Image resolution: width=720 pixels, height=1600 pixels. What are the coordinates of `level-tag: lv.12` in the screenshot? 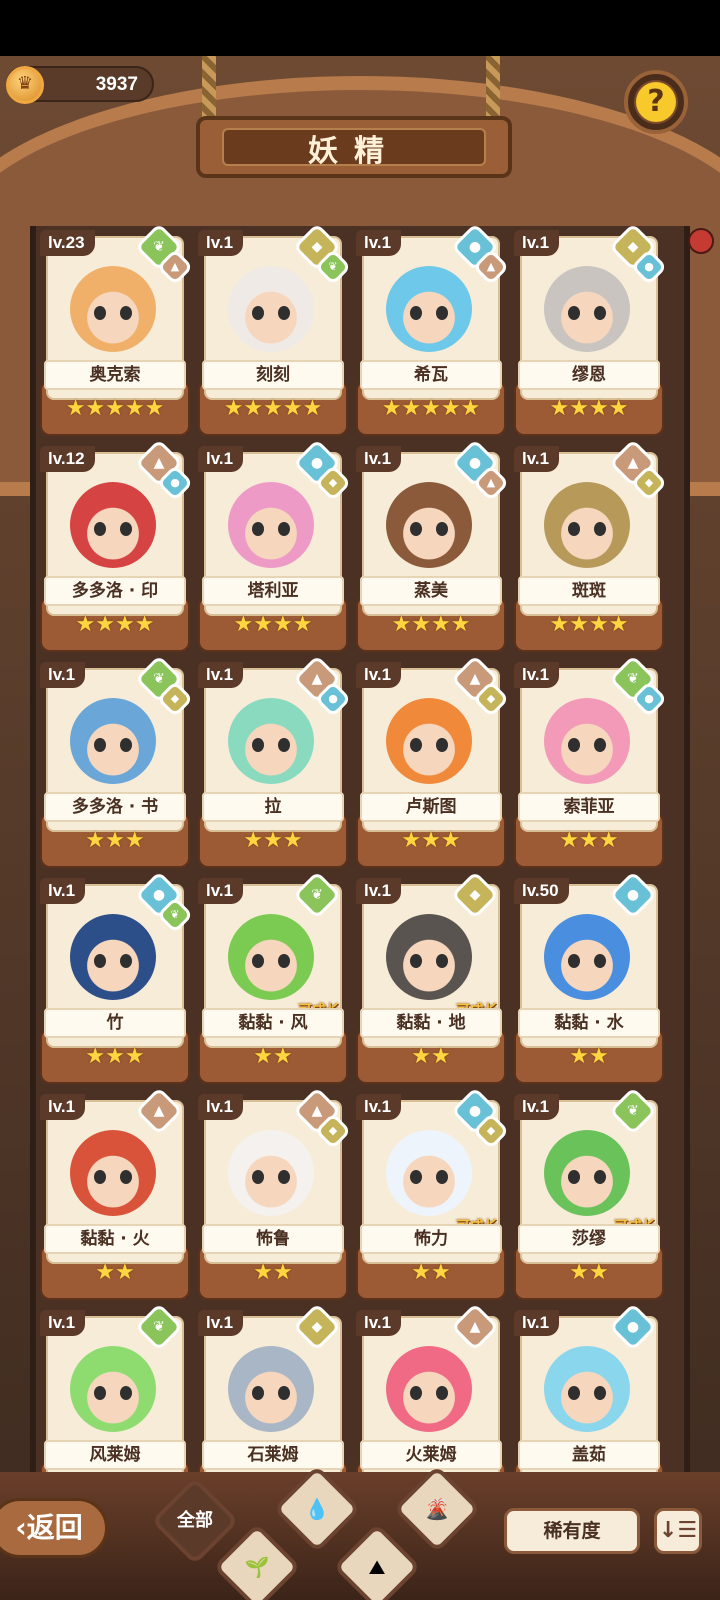 It's located at (67, 459).